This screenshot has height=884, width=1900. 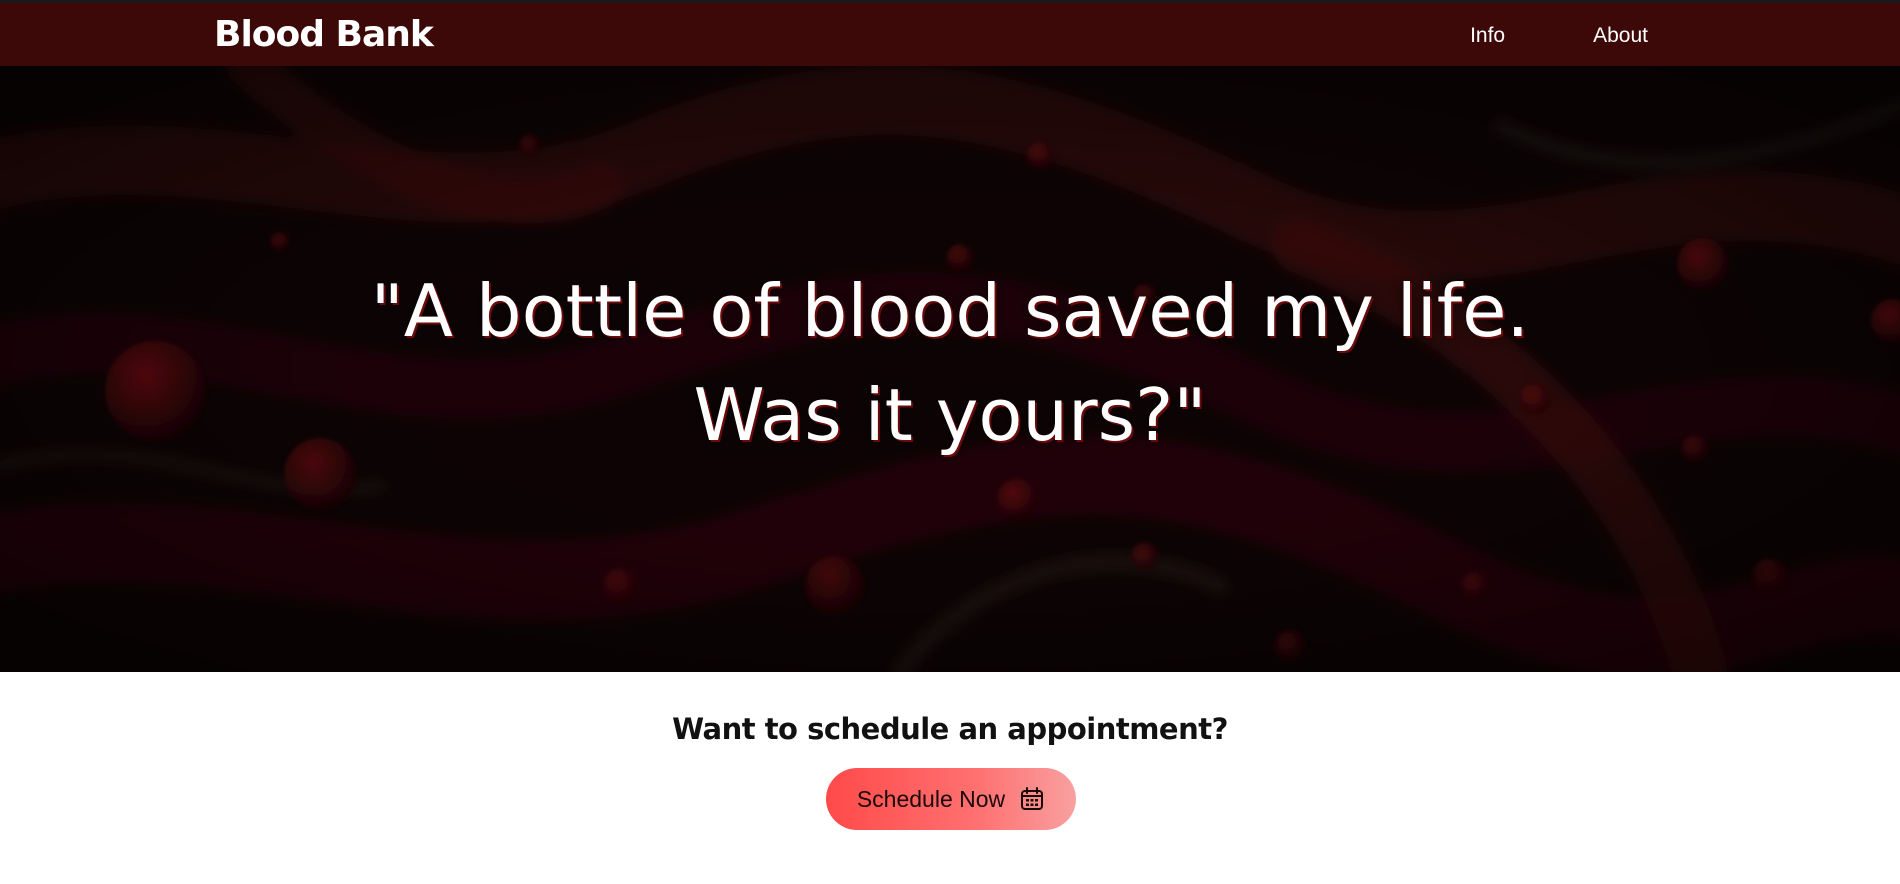 What do you see at coordinates (950, 33) in the screenshot?
I see `navbar: Blood Bank Info About` at bounding box center [950, 33].